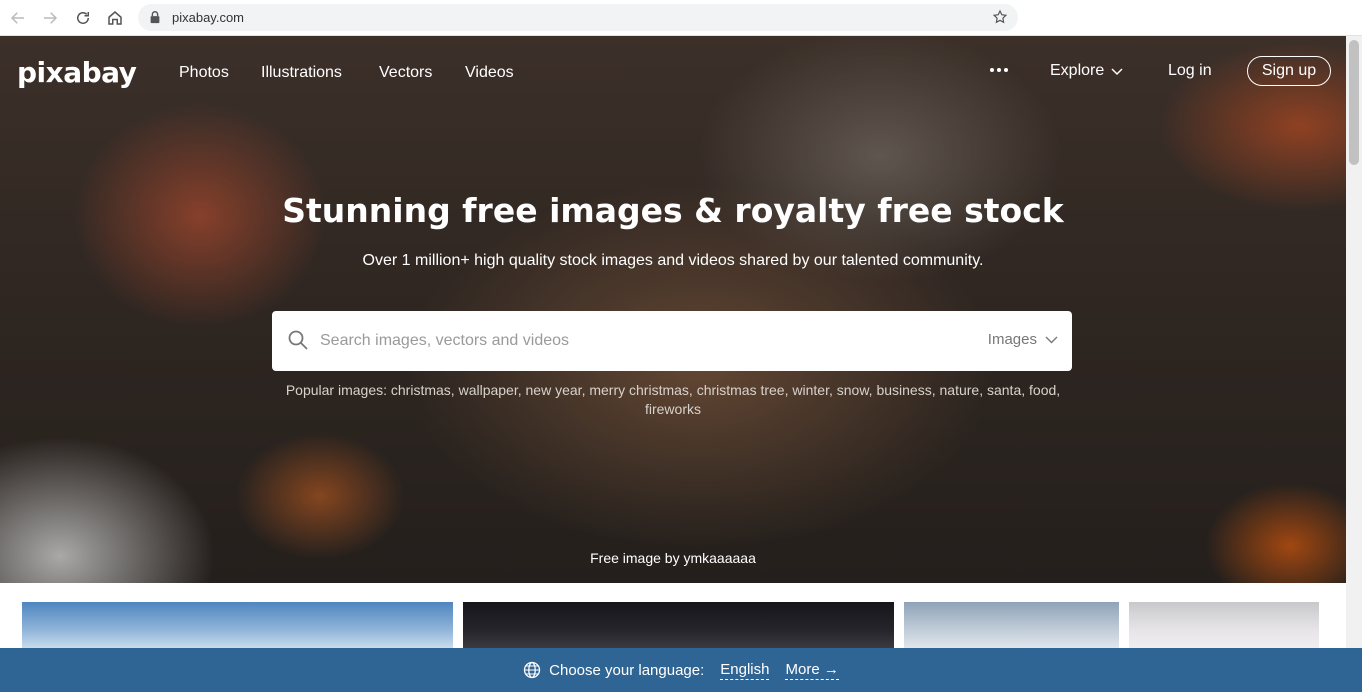  I want to click on home-icon, so click(115, 18).